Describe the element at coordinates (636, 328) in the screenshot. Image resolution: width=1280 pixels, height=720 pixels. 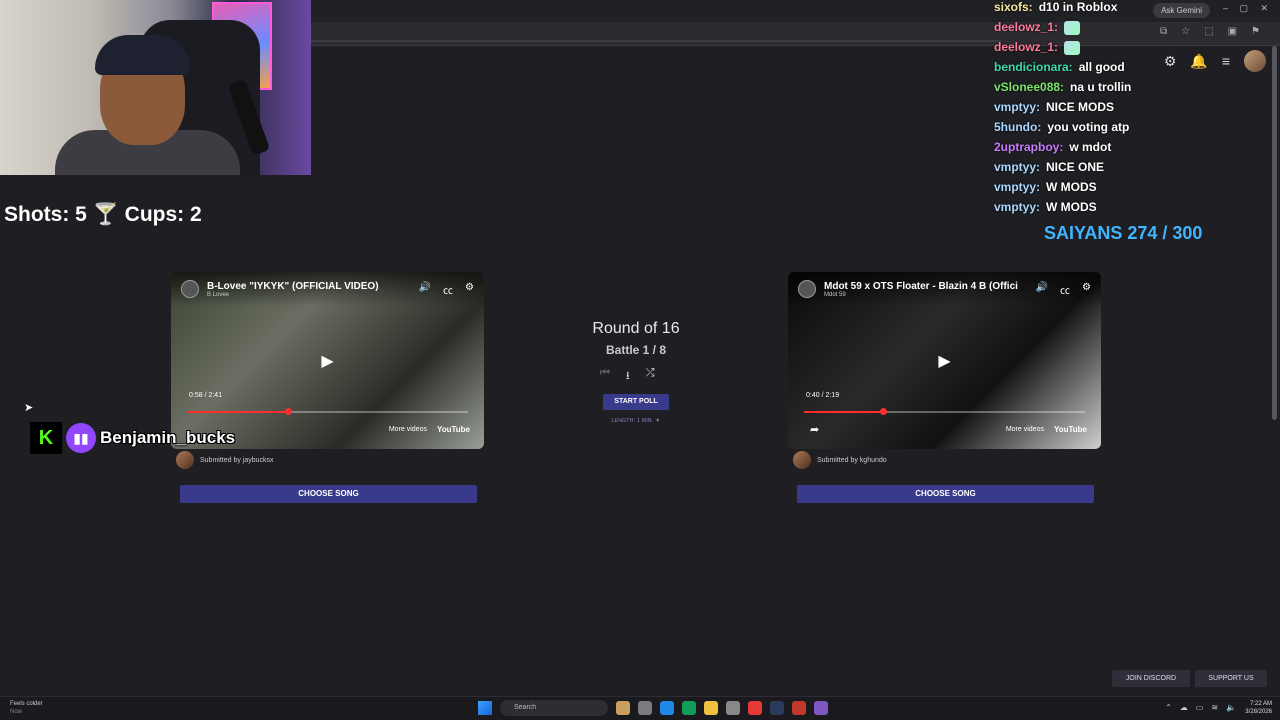
I see `round-title: Round of 16` at that location.